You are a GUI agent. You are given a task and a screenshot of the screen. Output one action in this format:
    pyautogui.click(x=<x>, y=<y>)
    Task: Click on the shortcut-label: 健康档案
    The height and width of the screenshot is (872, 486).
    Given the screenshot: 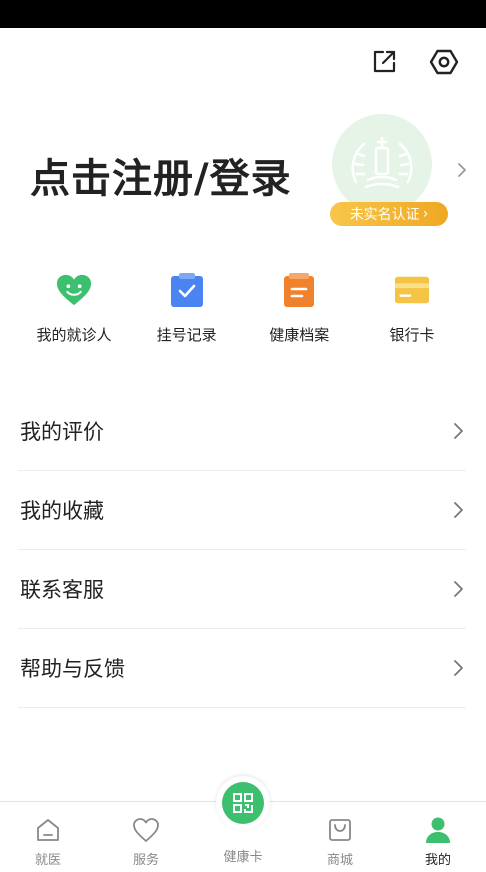 What is the action you would take?
    pyautogui.click(x=299, y=335)
    